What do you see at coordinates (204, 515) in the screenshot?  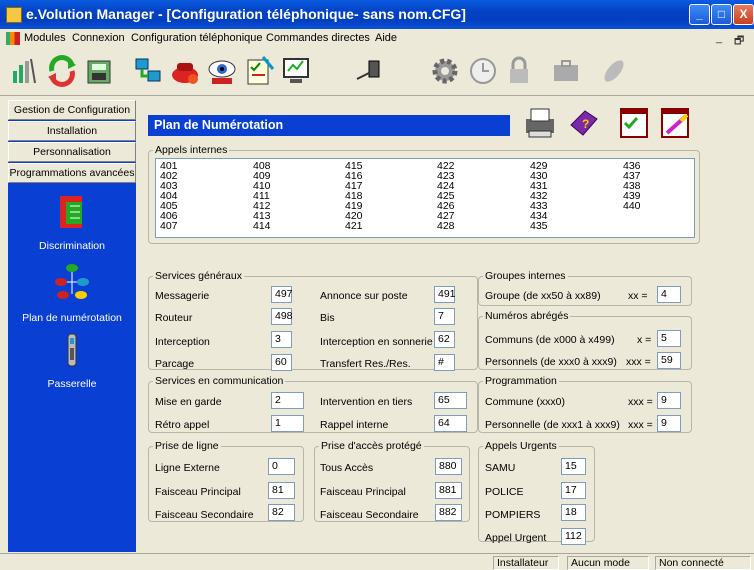 I see `faisceau-secondaire-label: Faisceau Secondaire` at bounding box center [204, 515].